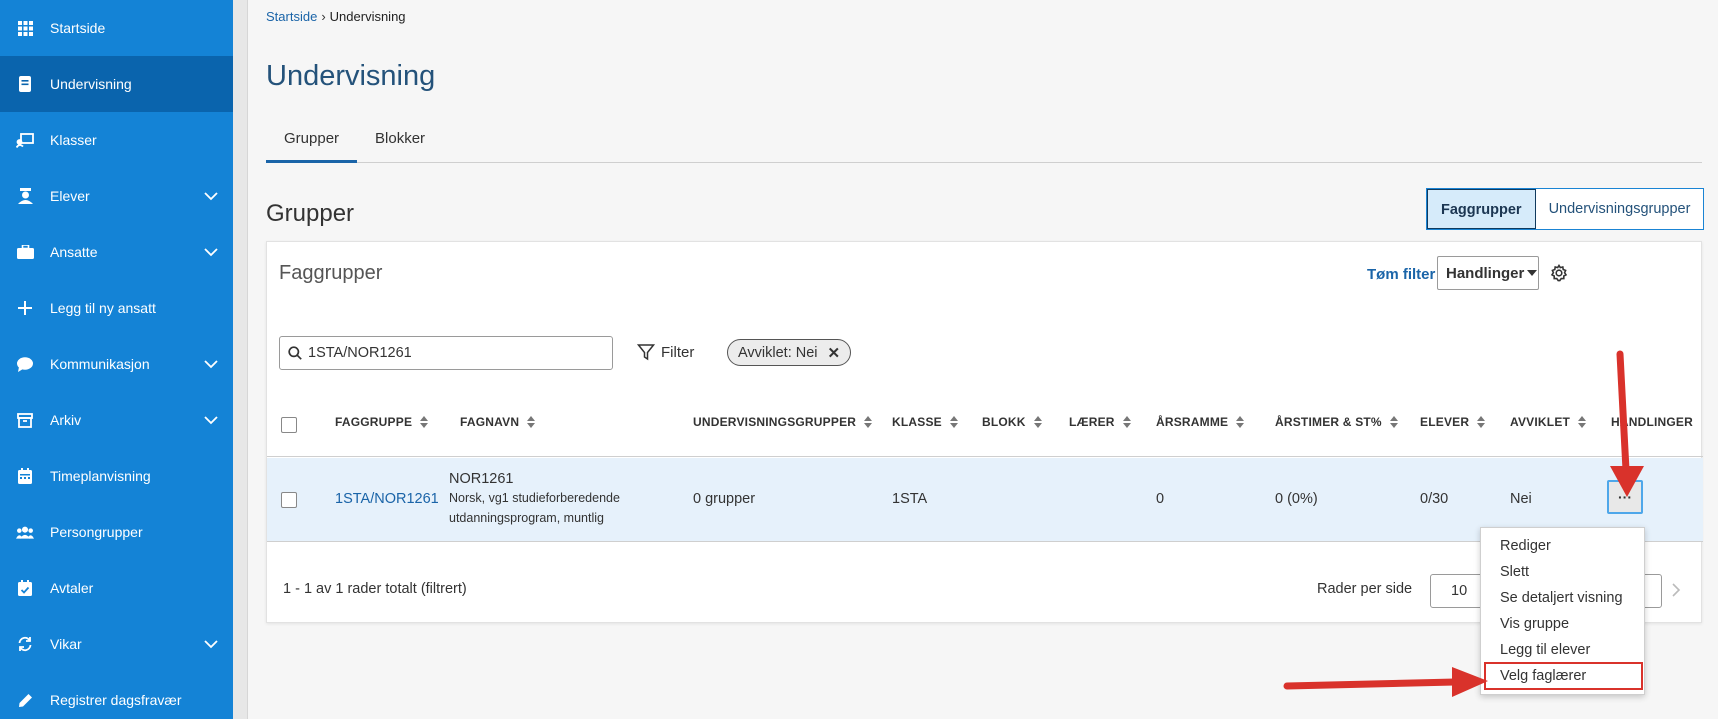  Describe the element at coordinates (25, 364) in the screenshot. I see `chat-icon` at that location.